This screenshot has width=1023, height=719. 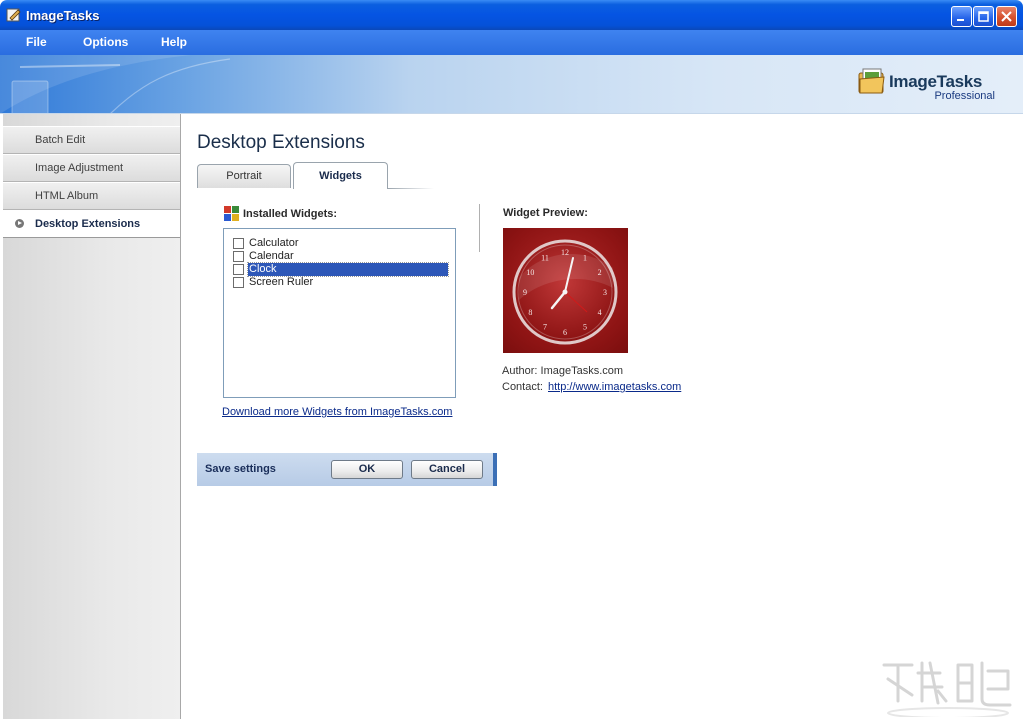 I want to click on watermark-logo, so click(x=947, y=689).